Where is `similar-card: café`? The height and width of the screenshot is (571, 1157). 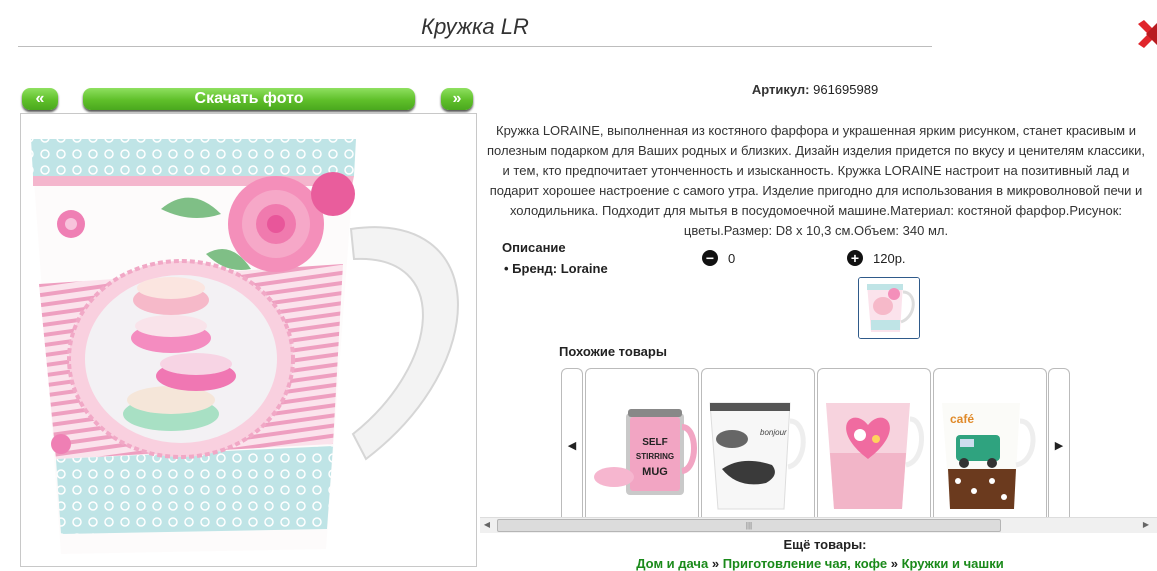
similar-card: café is located at coordinates (990, 444).